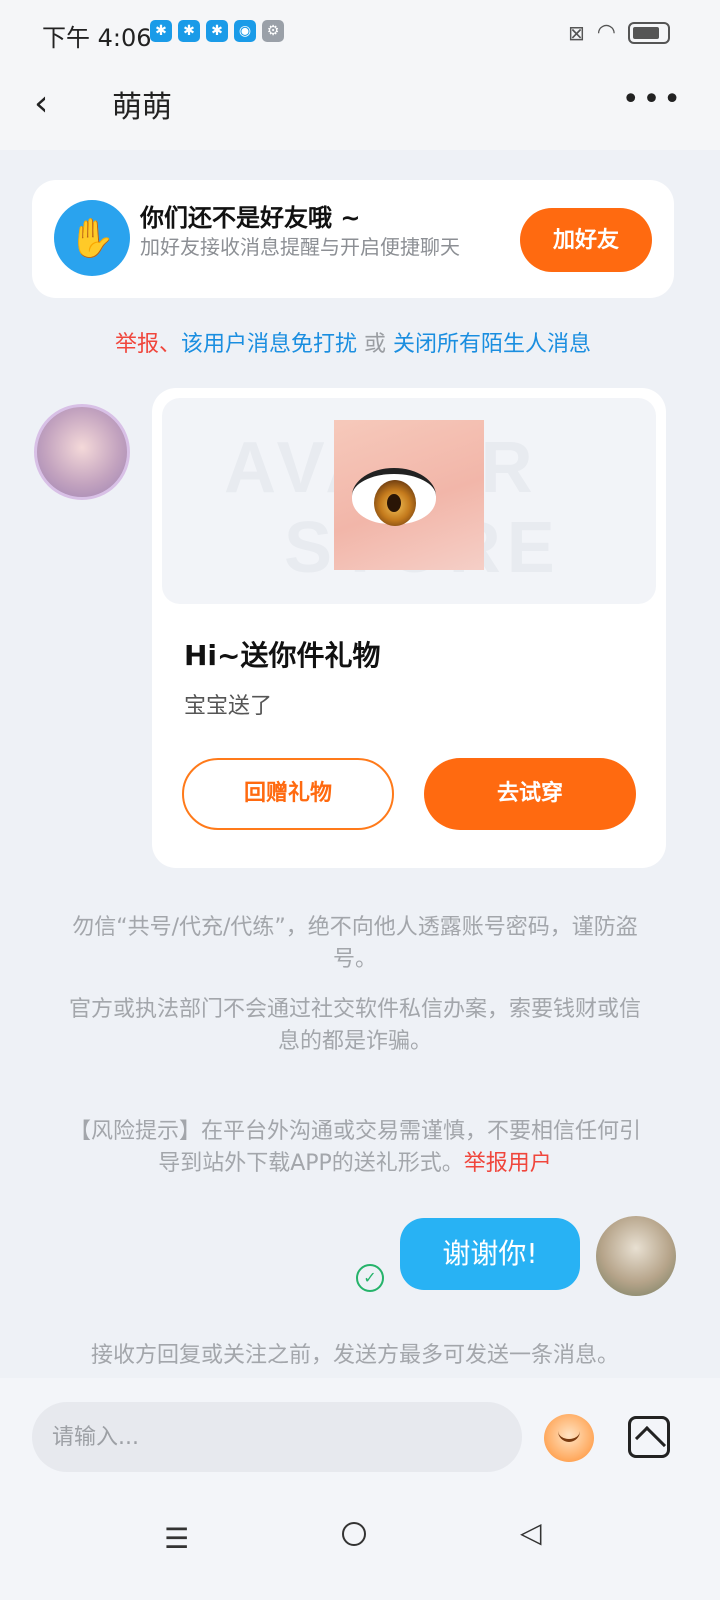 Image resolution: width=720 pixels, height=1600 pixels. Describe the element at coordinates (576, 32) in the screenshot. I see `no-sim-icon: ⊠` at that location.